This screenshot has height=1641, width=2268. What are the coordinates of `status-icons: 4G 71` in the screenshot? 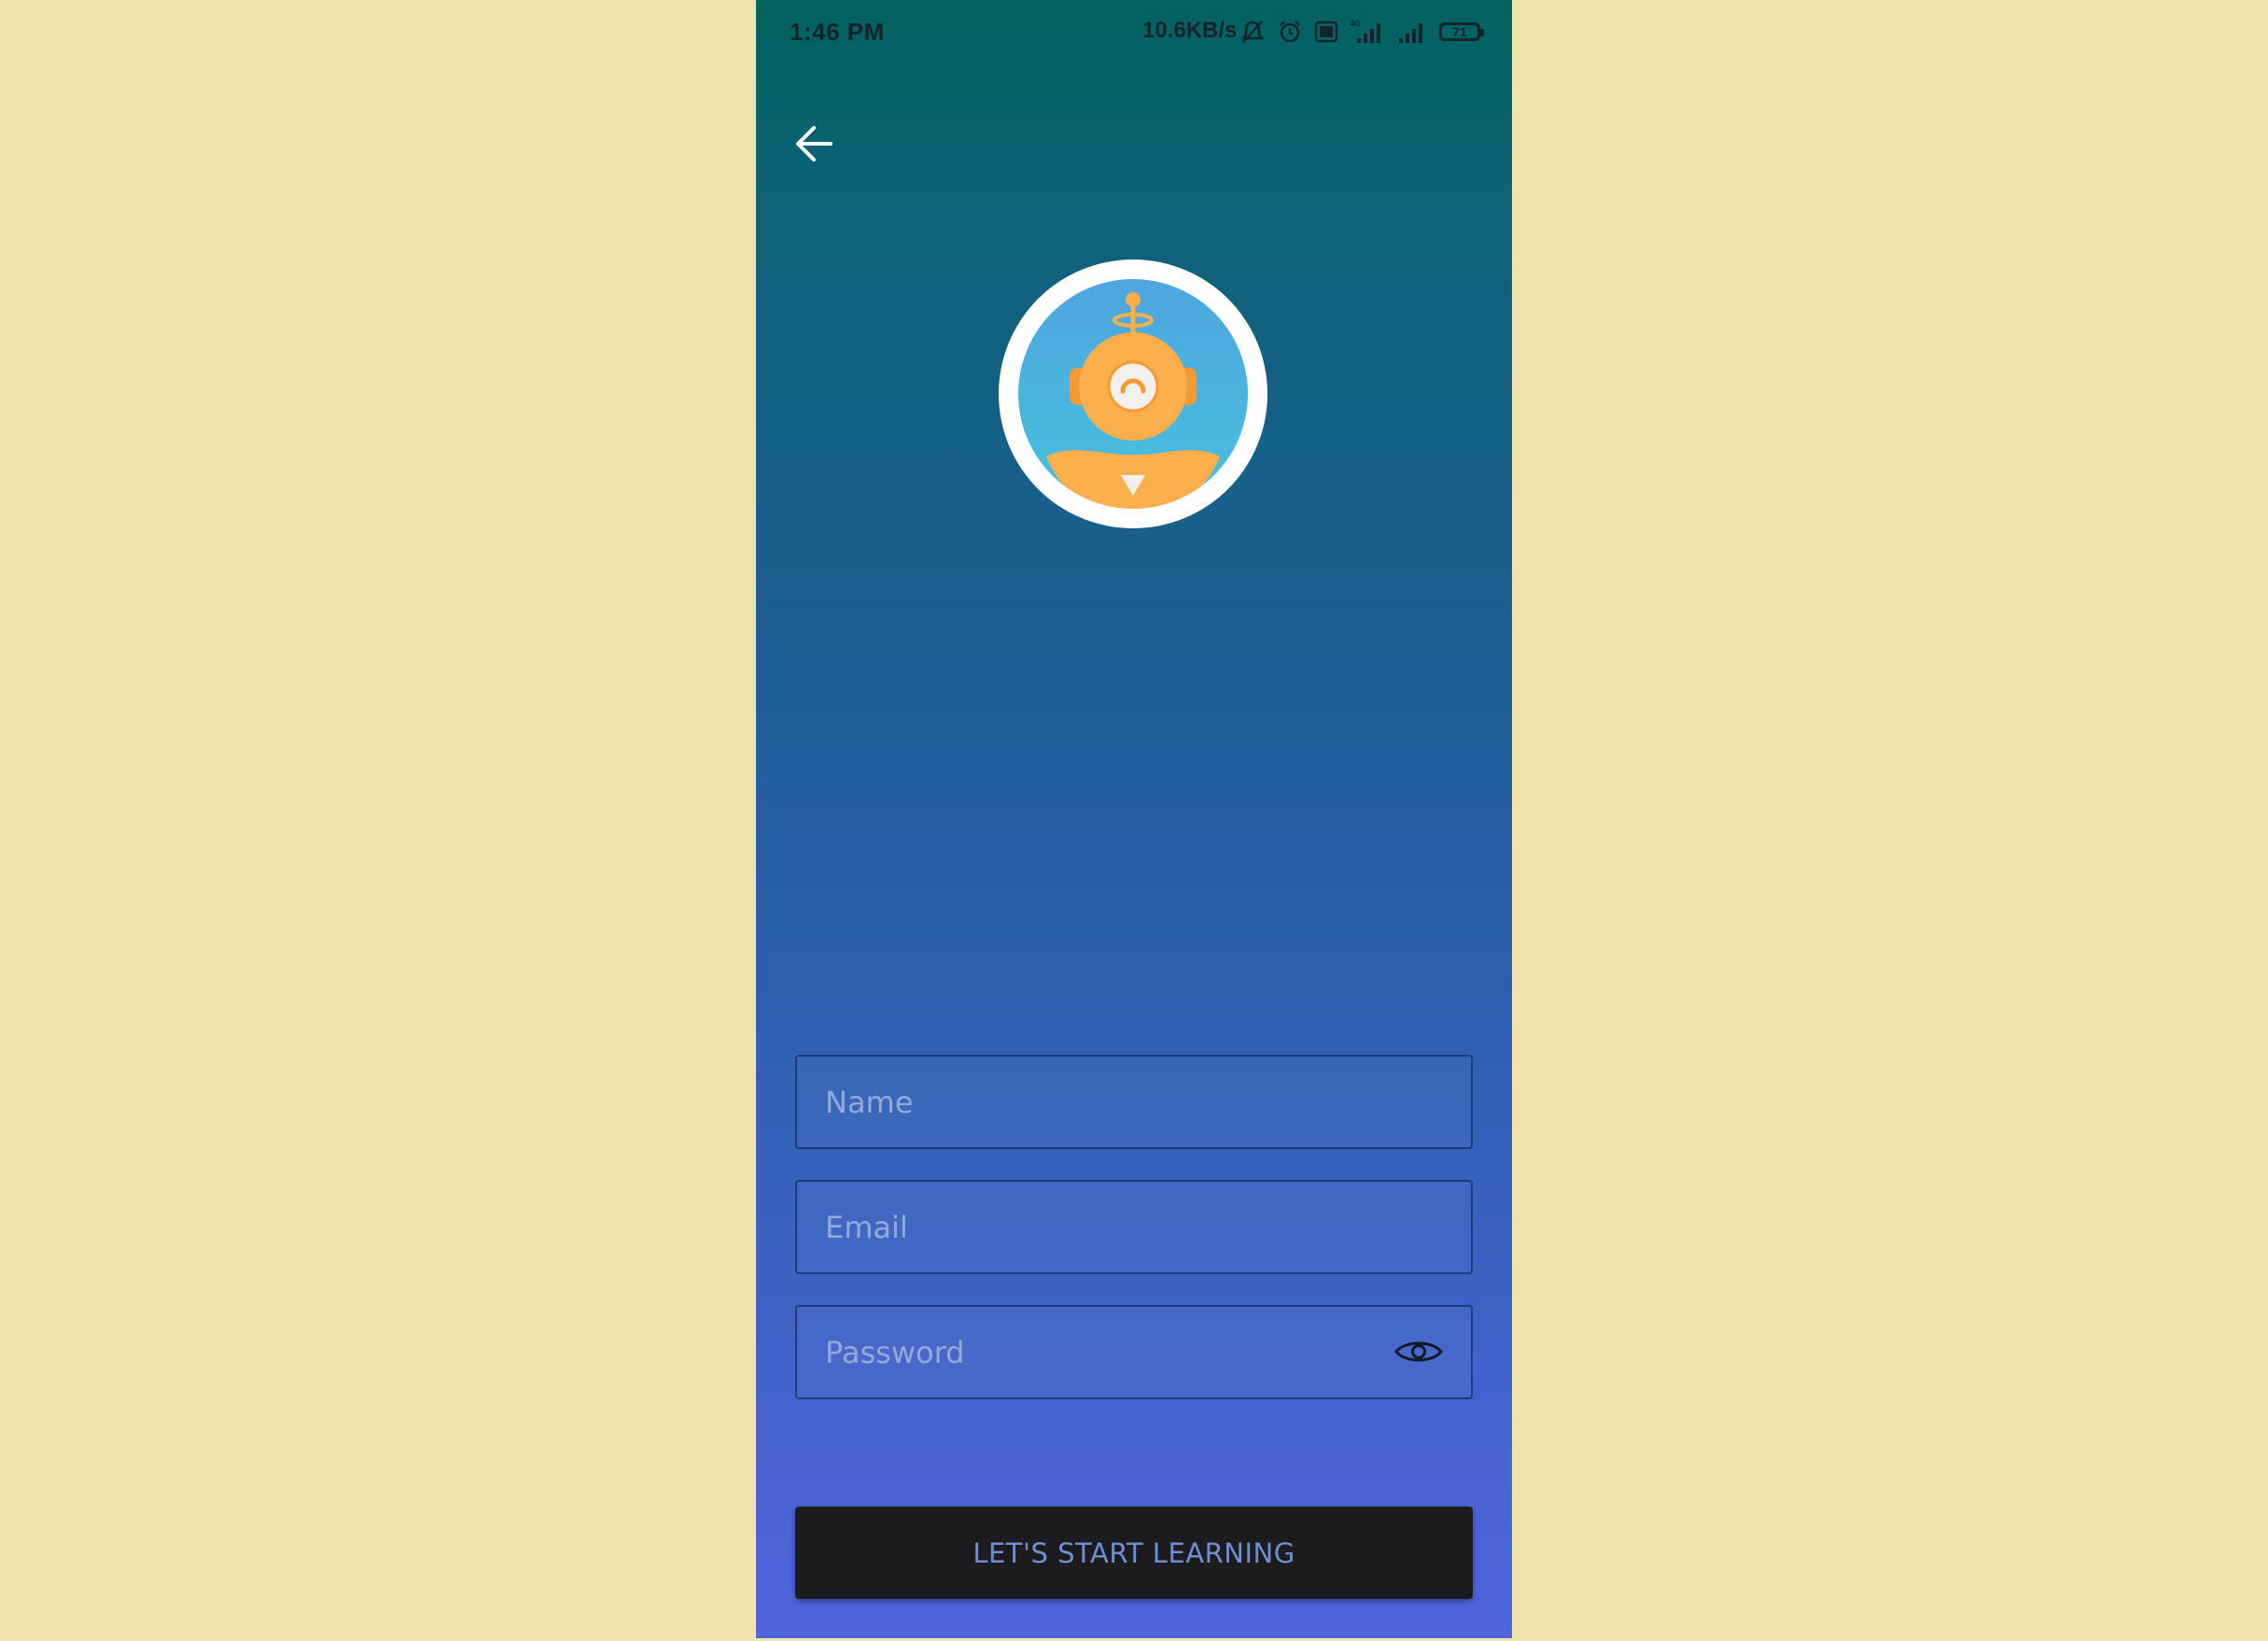 It's located at (1361, 32).